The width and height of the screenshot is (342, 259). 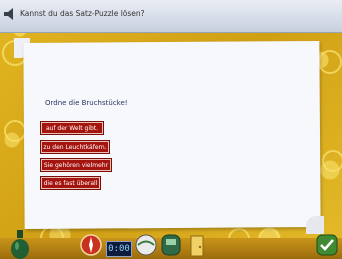 I want to click on sentence-piece: die es fast überall, so click(x=70, y=183).